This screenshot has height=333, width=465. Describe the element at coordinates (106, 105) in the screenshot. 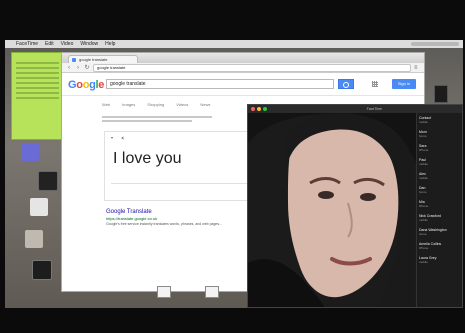

I see `tab-web: Web` at that location.